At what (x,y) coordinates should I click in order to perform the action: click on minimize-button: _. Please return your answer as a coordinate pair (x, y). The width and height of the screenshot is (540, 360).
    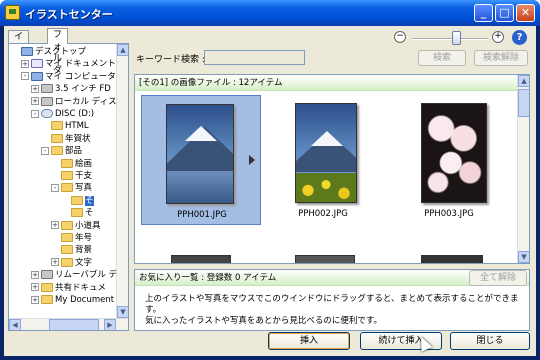
    Looking at the image, I should click on (483, 13).